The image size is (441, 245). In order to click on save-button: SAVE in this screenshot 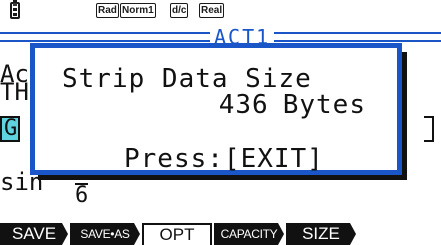, I will do `click(34, 234)`.